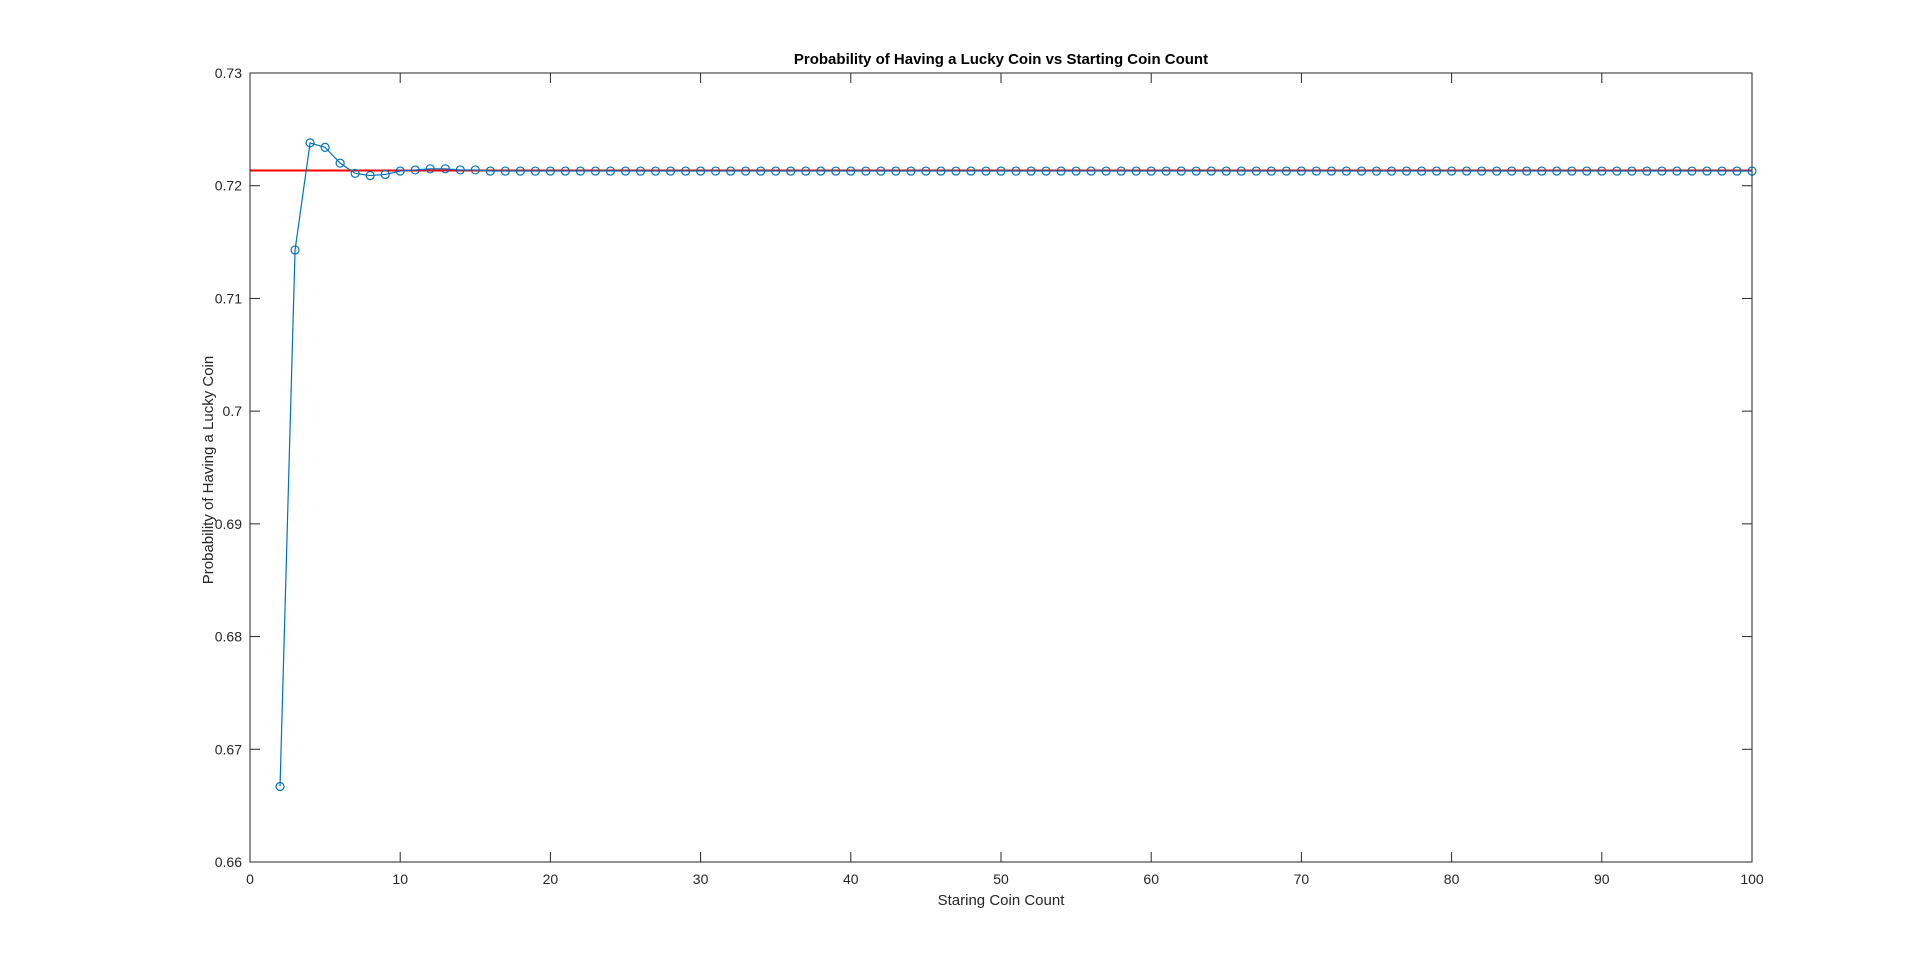 The image size is (1920, 963). I want to click on x-tick-label: 50, so click(1001, 879).